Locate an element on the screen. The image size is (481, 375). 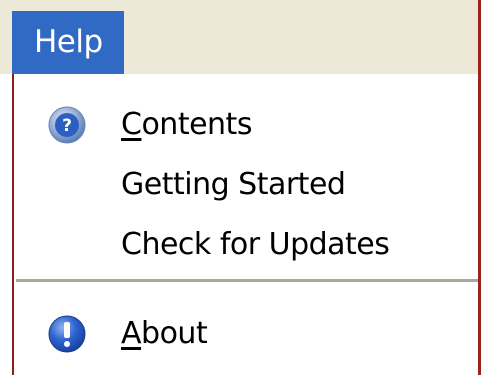
menu-item-label: Check for Updates is located at coordinates (255, 244).